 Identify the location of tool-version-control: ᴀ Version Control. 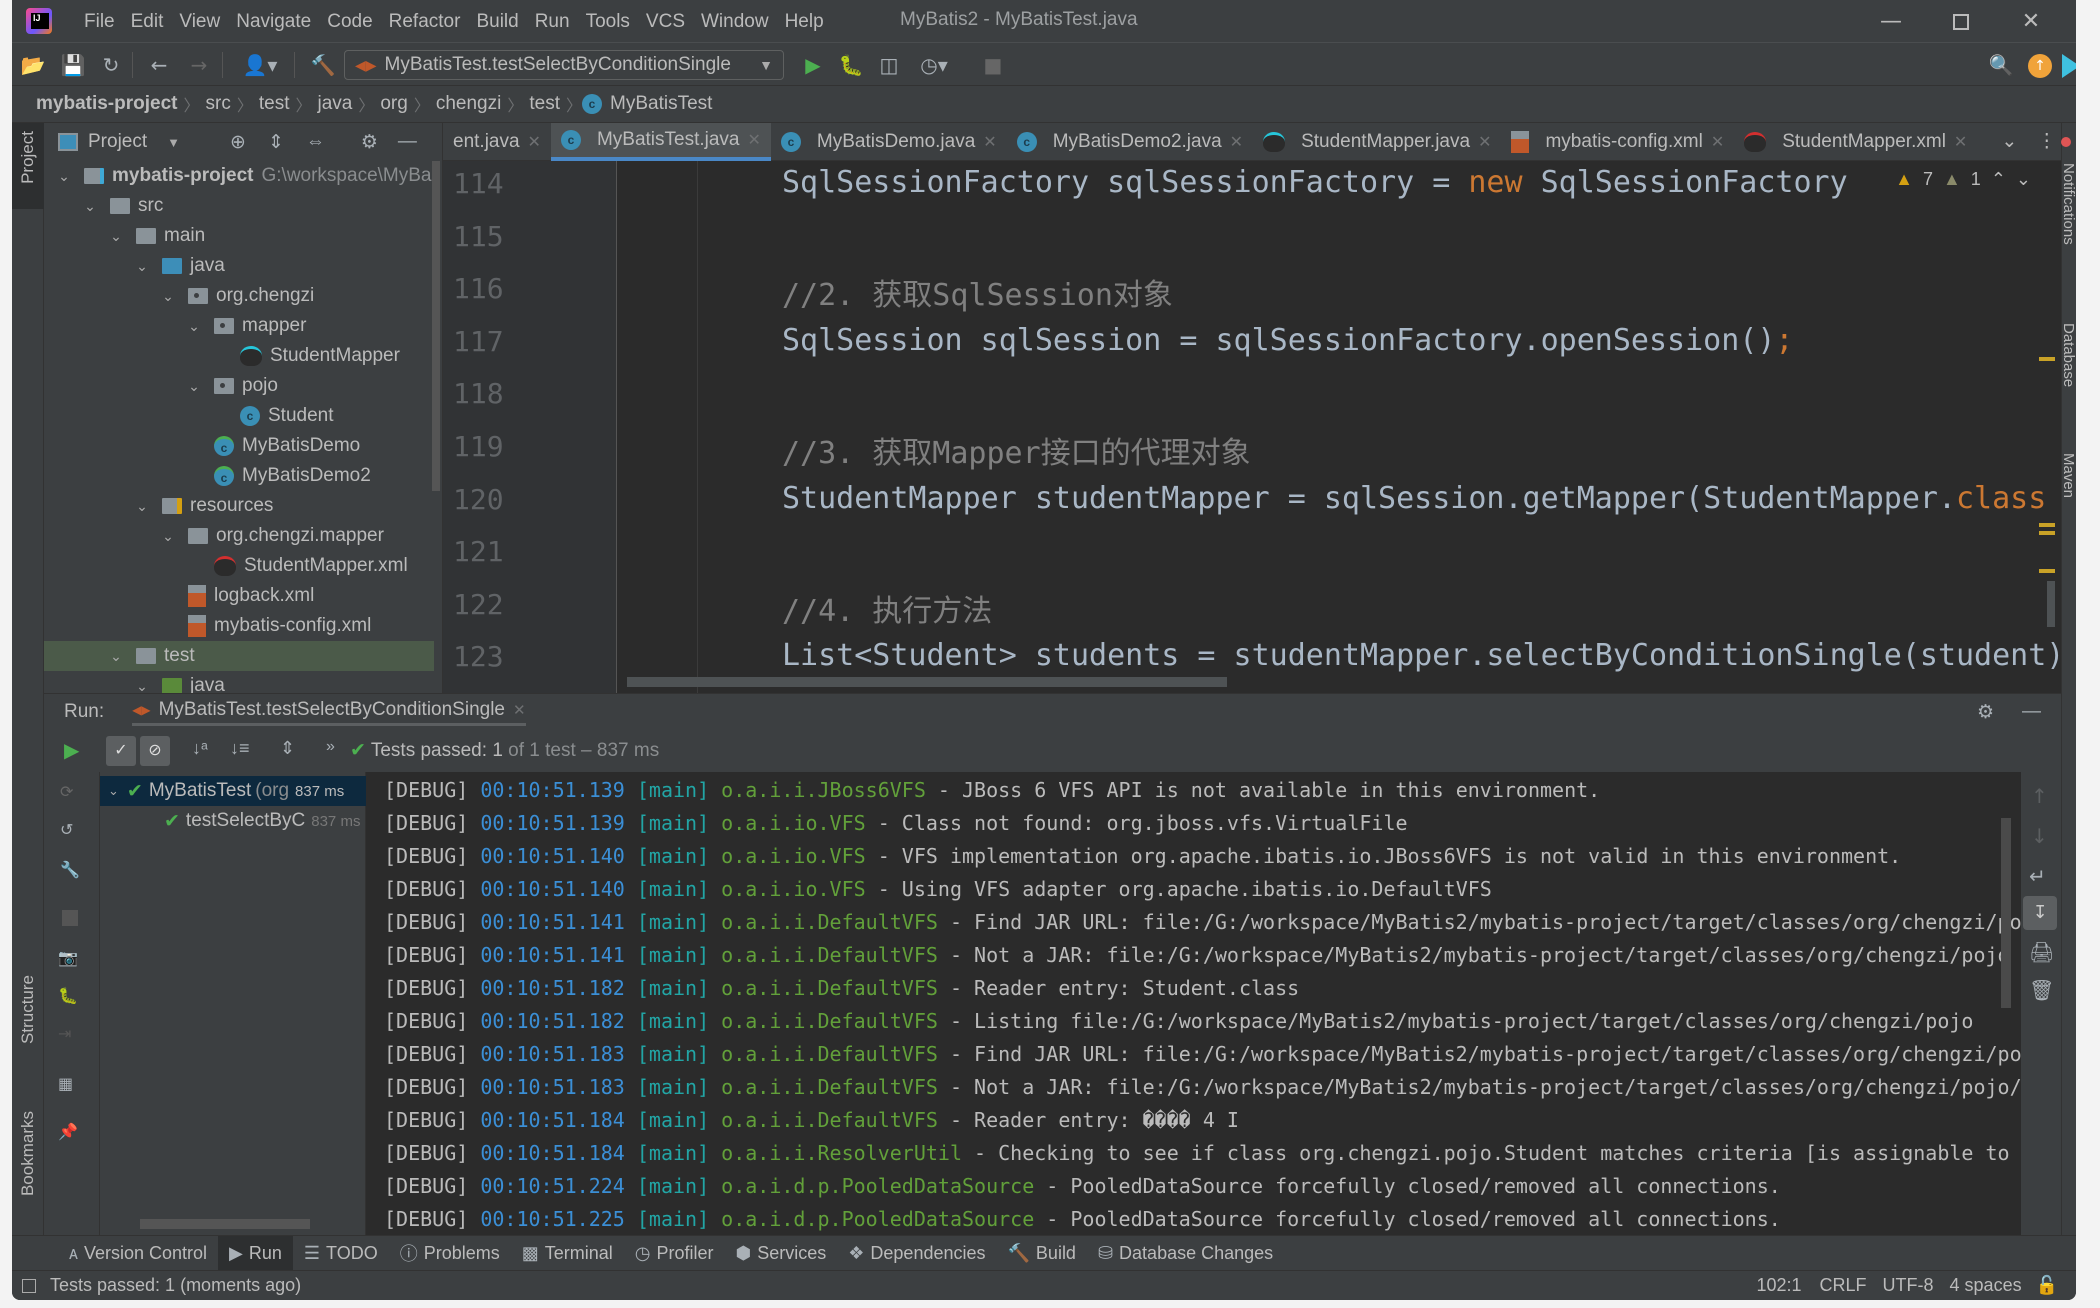
(138, 1253).